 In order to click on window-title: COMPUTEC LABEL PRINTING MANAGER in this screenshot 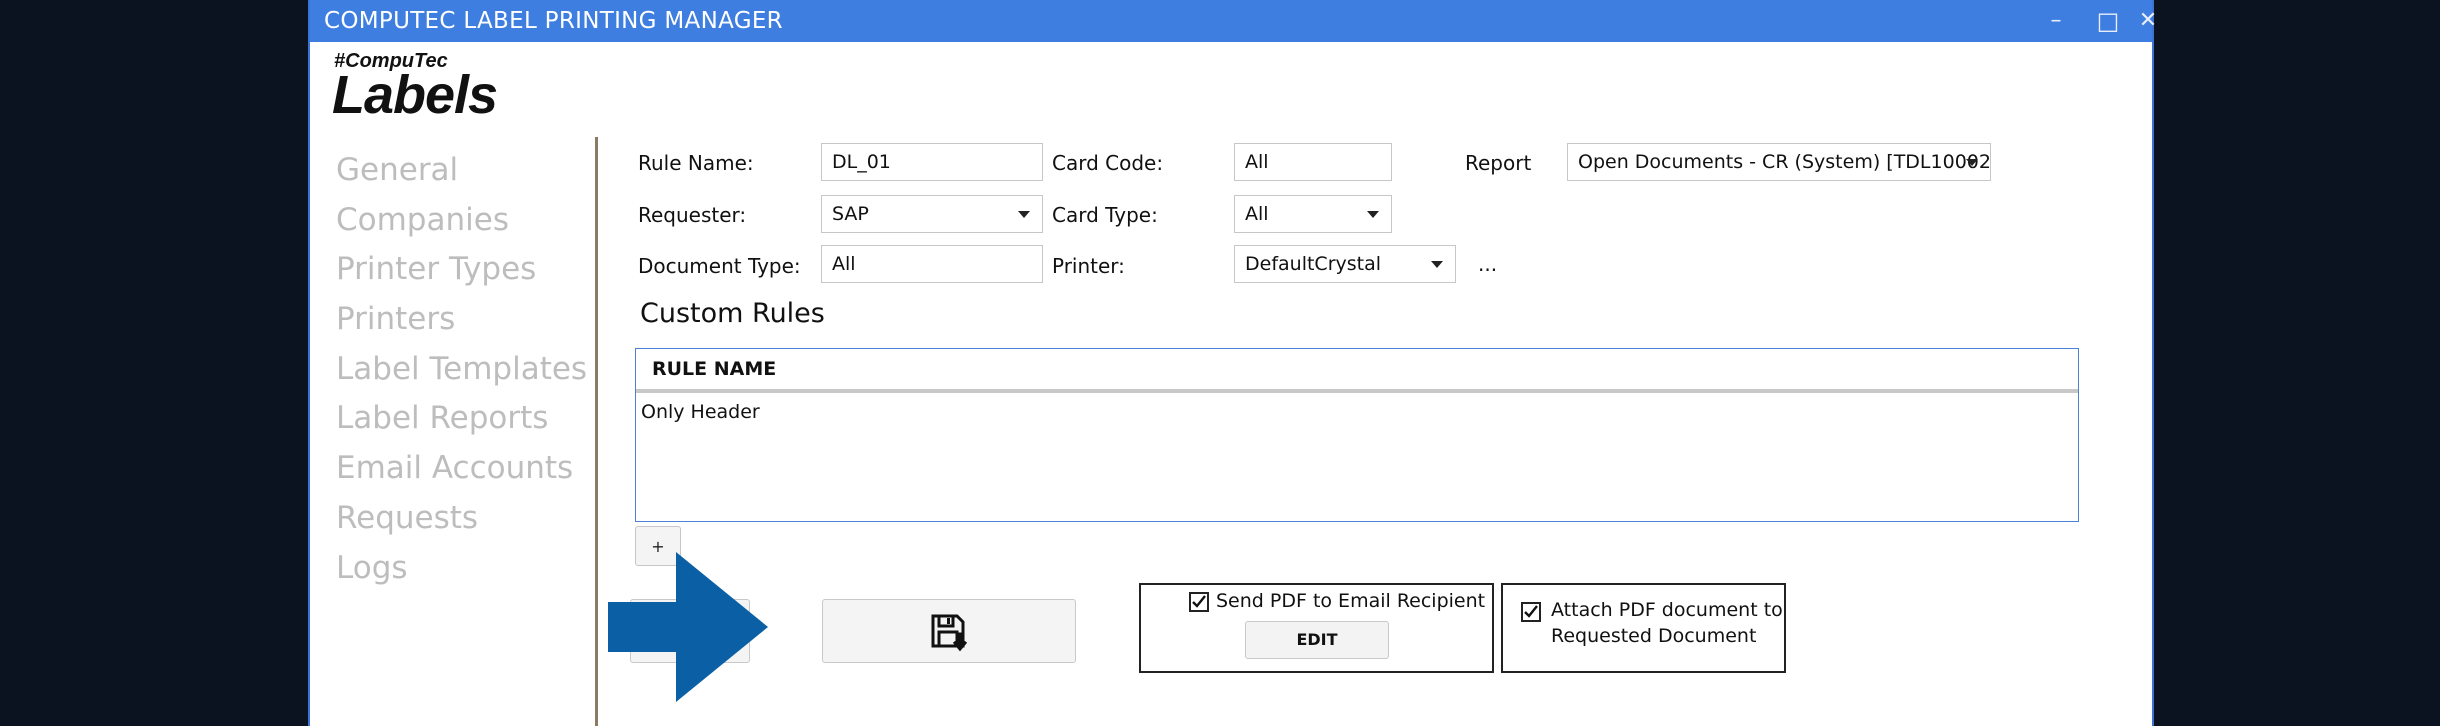, I will do `click(553, 21)`.